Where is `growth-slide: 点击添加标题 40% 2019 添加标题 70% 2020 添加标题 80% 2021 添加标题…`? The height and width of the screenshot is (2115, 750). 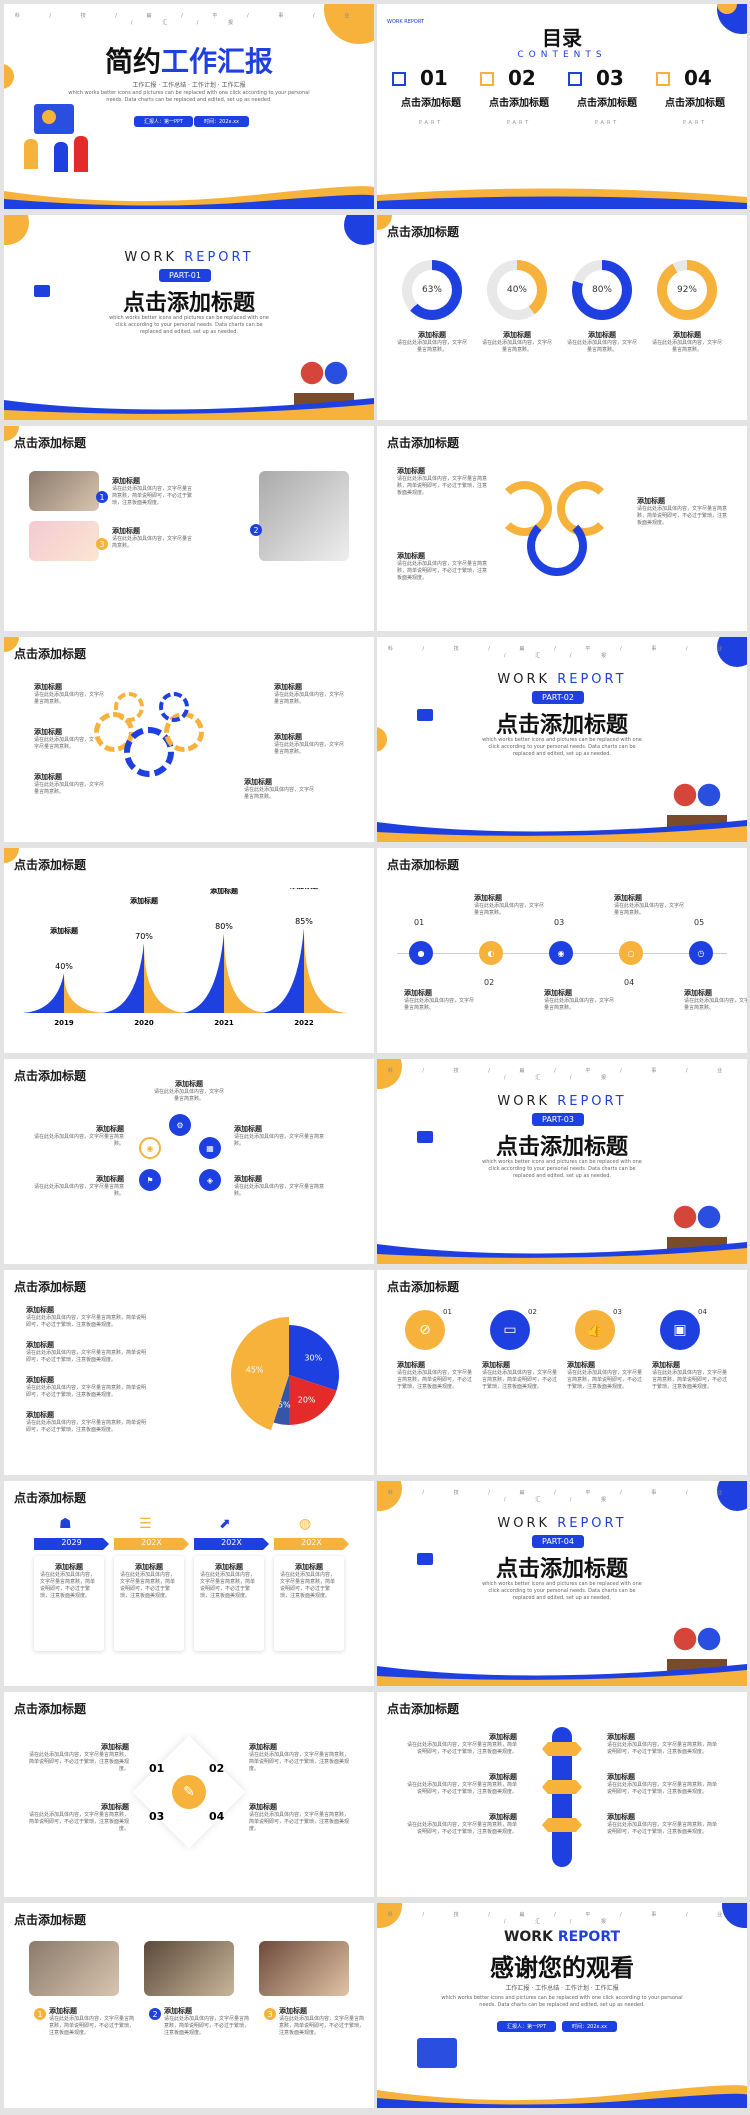
growth-slide: 点击添加标题 40% 2019 添加标题 70% 2020 添加标题 80% 2021 添加标题… is located at coordinates (189, 950).